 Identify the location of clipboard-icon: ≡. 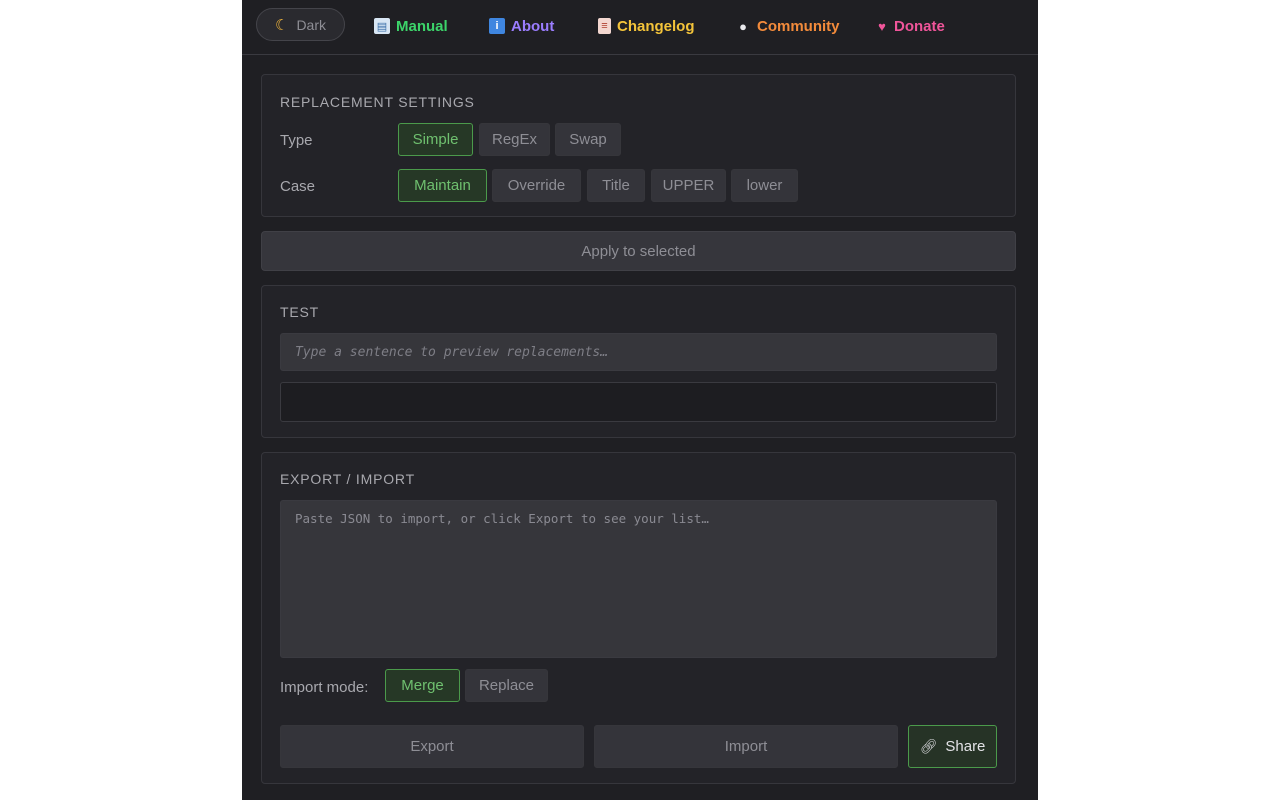
(604, 26).